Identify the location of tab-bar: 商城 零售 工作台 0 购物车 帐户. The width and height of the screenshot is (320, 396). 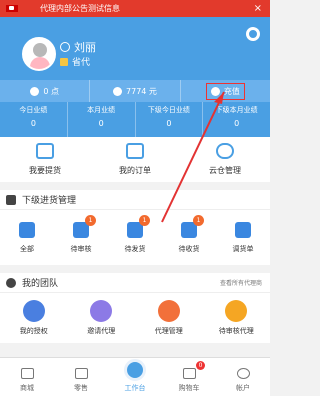
(135, 376).